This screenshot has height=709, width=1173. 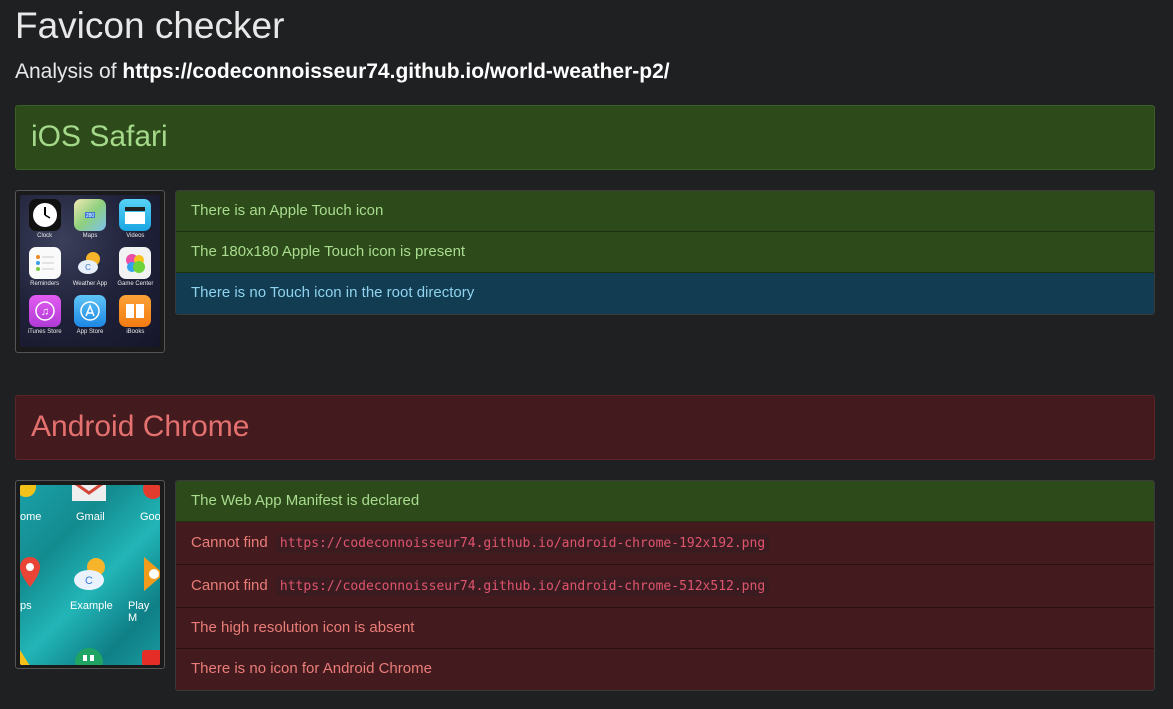 I want to click on list-item: There is an Apple Touch icon, so click(x=665, y=211).